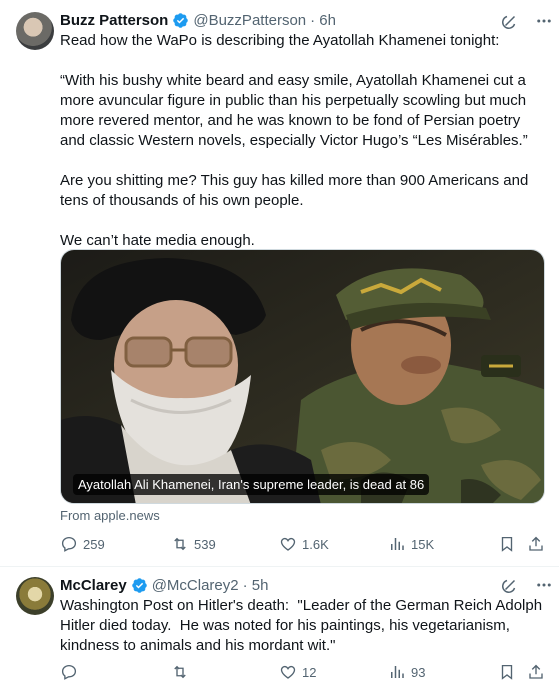  Describe the element at coordinates (423, 544) in the screenshot. I see `views-count: 15K` at that location.